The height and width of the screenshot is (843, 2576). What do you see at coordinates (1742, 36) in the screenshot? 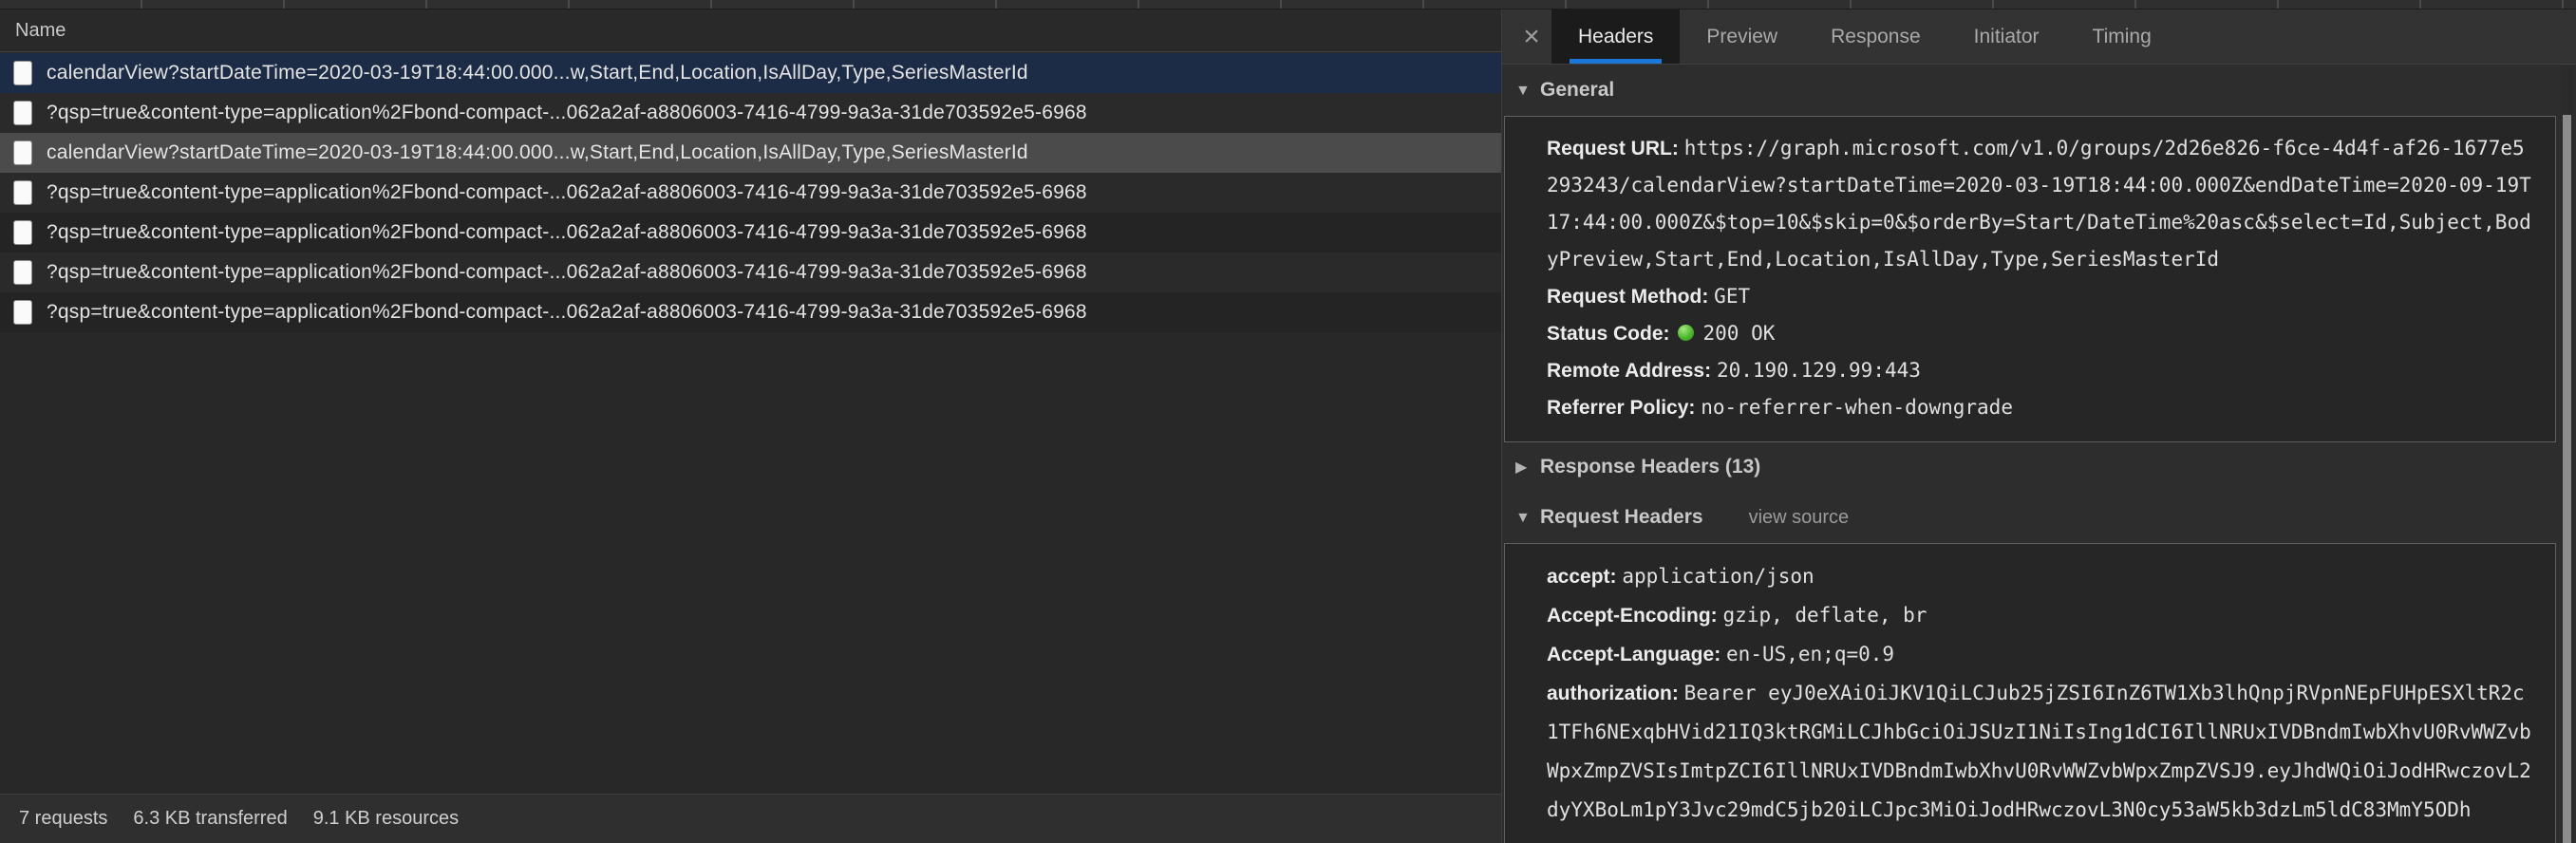
I see `tab-preview: Preview` at bounding box center [1742, 36].